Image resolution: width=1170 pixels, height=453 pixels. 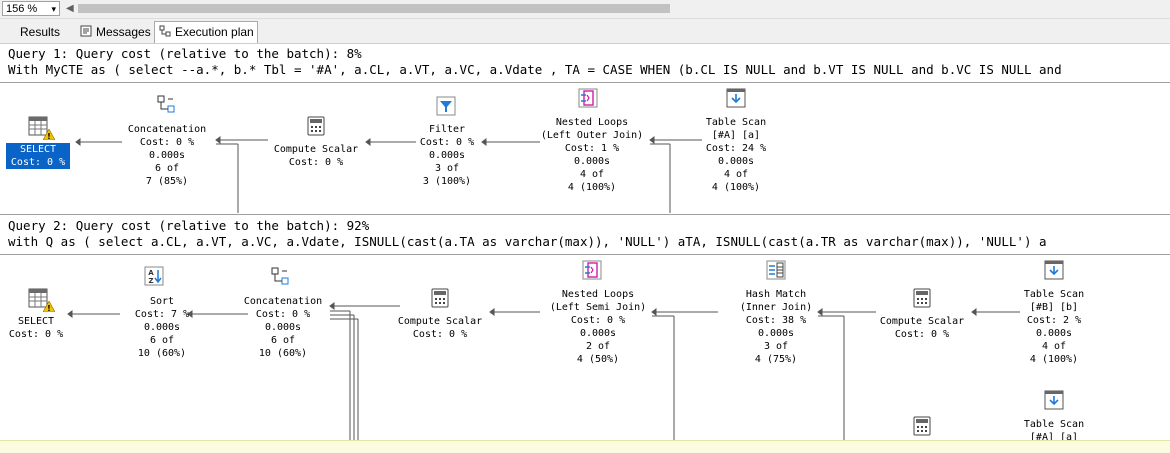 What do you see at coordinates (283, 353) in the screenshot?
I see `q2-concat-est: 10 (60%)` at bounding box center [283, 353].